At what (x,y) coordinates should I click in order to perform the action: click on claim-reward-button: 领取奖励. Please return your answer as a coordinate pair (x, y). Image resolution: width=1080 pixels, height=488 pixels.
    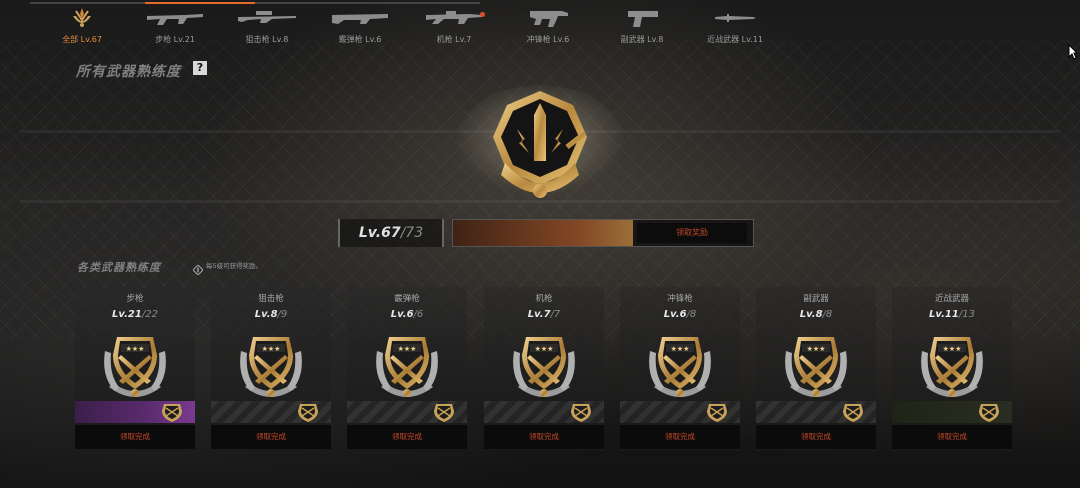
    Looking at the image, I should click on (692, 233).